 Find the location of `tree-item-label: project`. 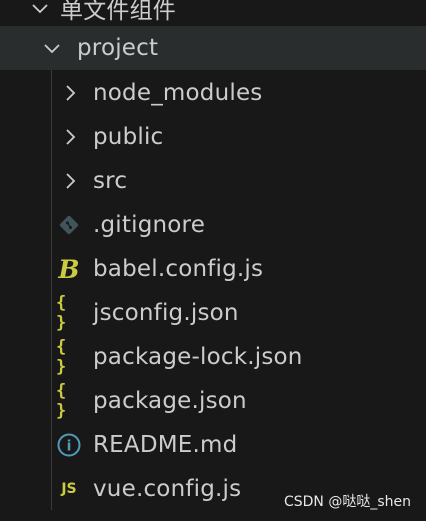

tree-item-label: project is located at coordinates (118, 48).